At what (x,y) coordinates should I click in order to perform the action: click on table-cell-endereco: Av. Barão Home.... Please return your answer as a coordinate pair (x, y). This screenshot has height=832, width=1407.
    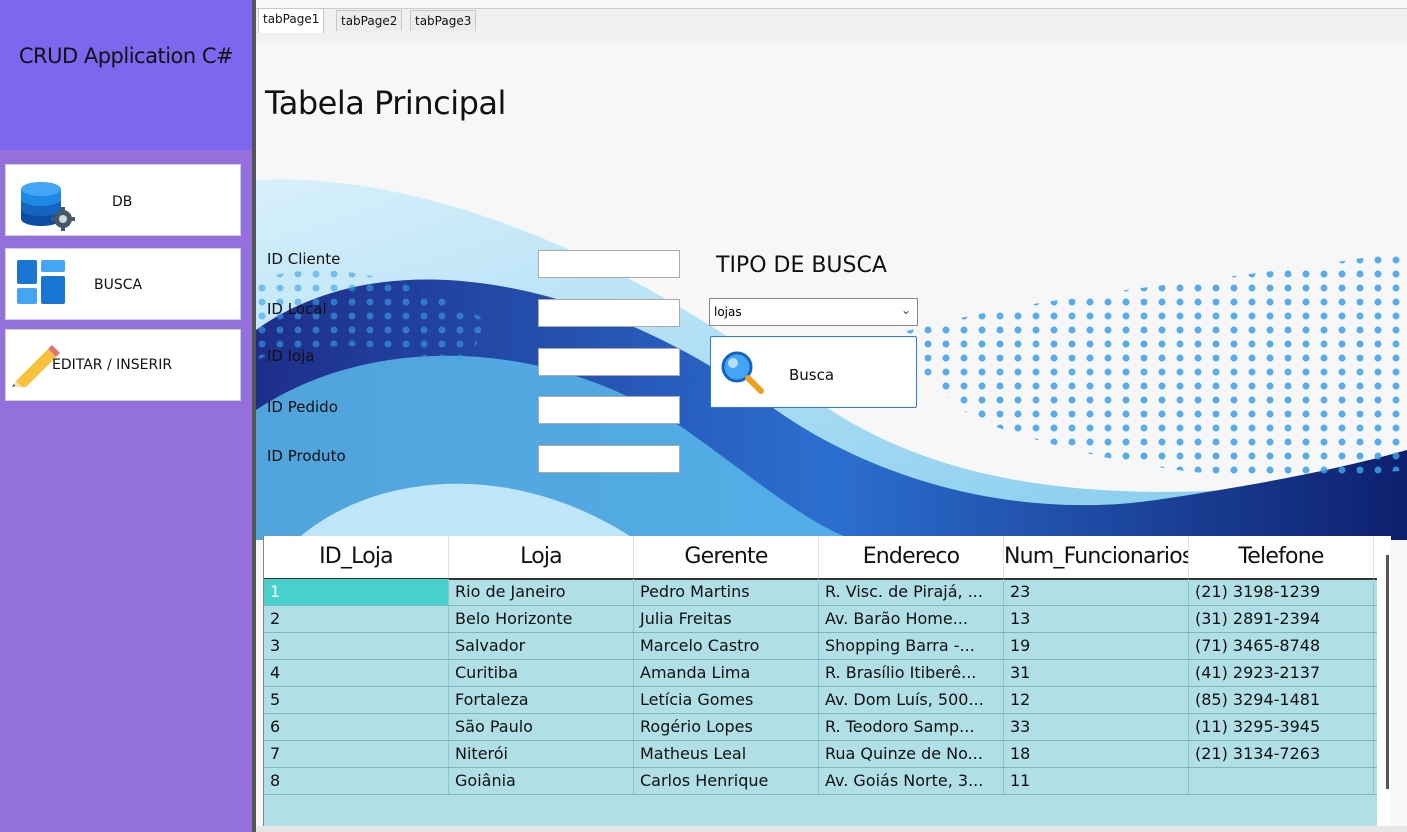
    Looking at the image, I should click on (911, 619).